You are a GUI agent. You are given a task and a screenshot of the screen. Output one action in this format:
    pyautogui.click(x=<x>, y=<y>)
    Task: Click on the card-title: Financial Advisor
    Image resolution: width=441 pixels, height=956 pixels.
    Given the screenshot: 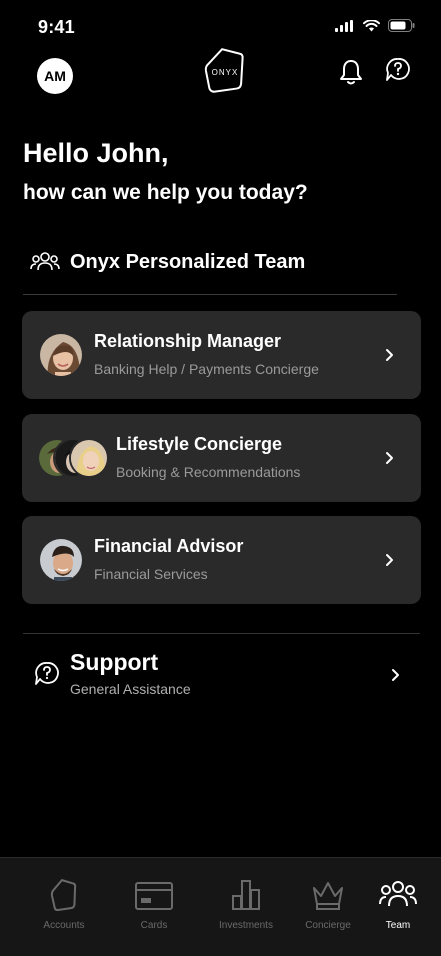 What is the action you would take?
    pyautogui.click(x=169, y=546)
    